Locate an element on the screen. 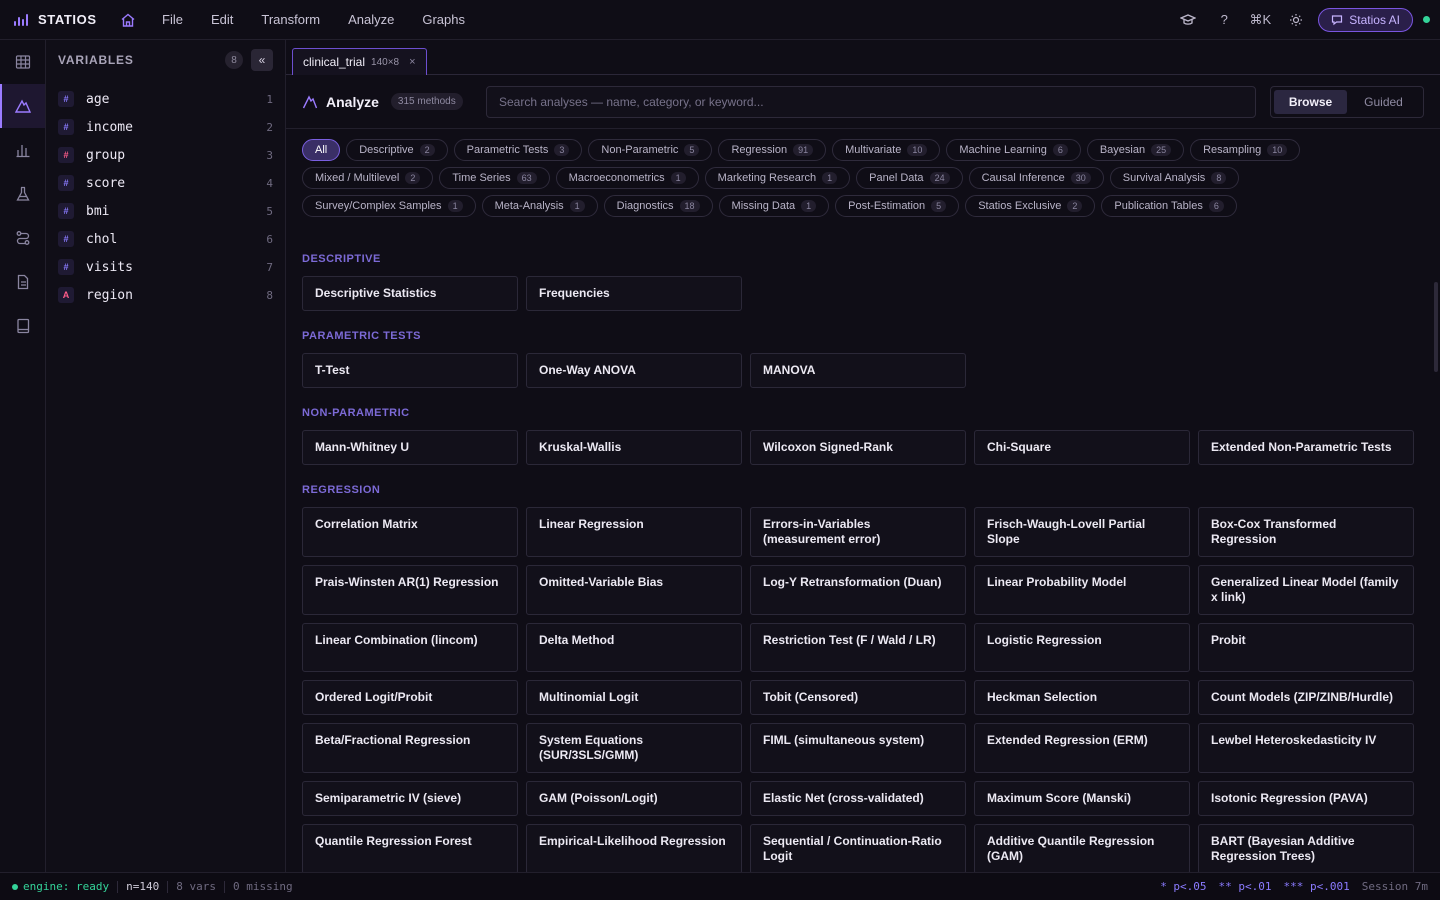 The image size is (1440, 900). rail-graphs is located at coordinates (22, 150).